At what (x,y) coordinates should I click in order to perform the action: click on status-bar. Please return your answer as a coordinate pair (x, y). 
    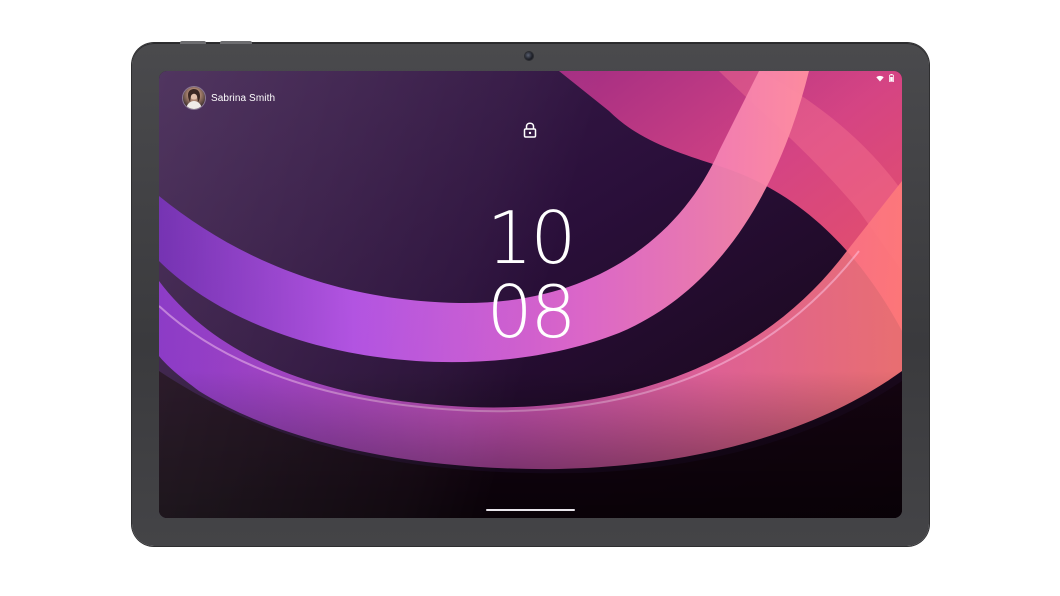
    Looking at the image, I should click on (885, 78).